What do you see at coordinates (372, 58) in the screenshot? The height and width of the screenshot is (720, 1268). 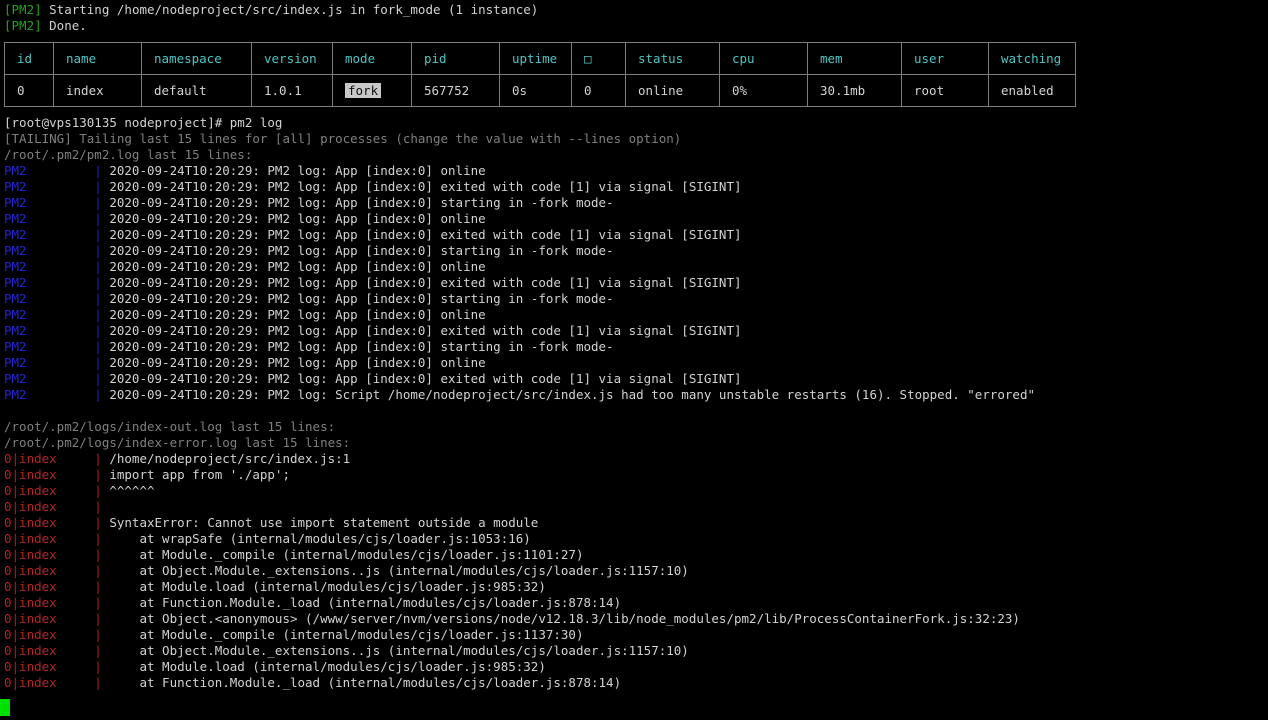 I see `col-header-mode: mode` at bounding box center [372, 58].